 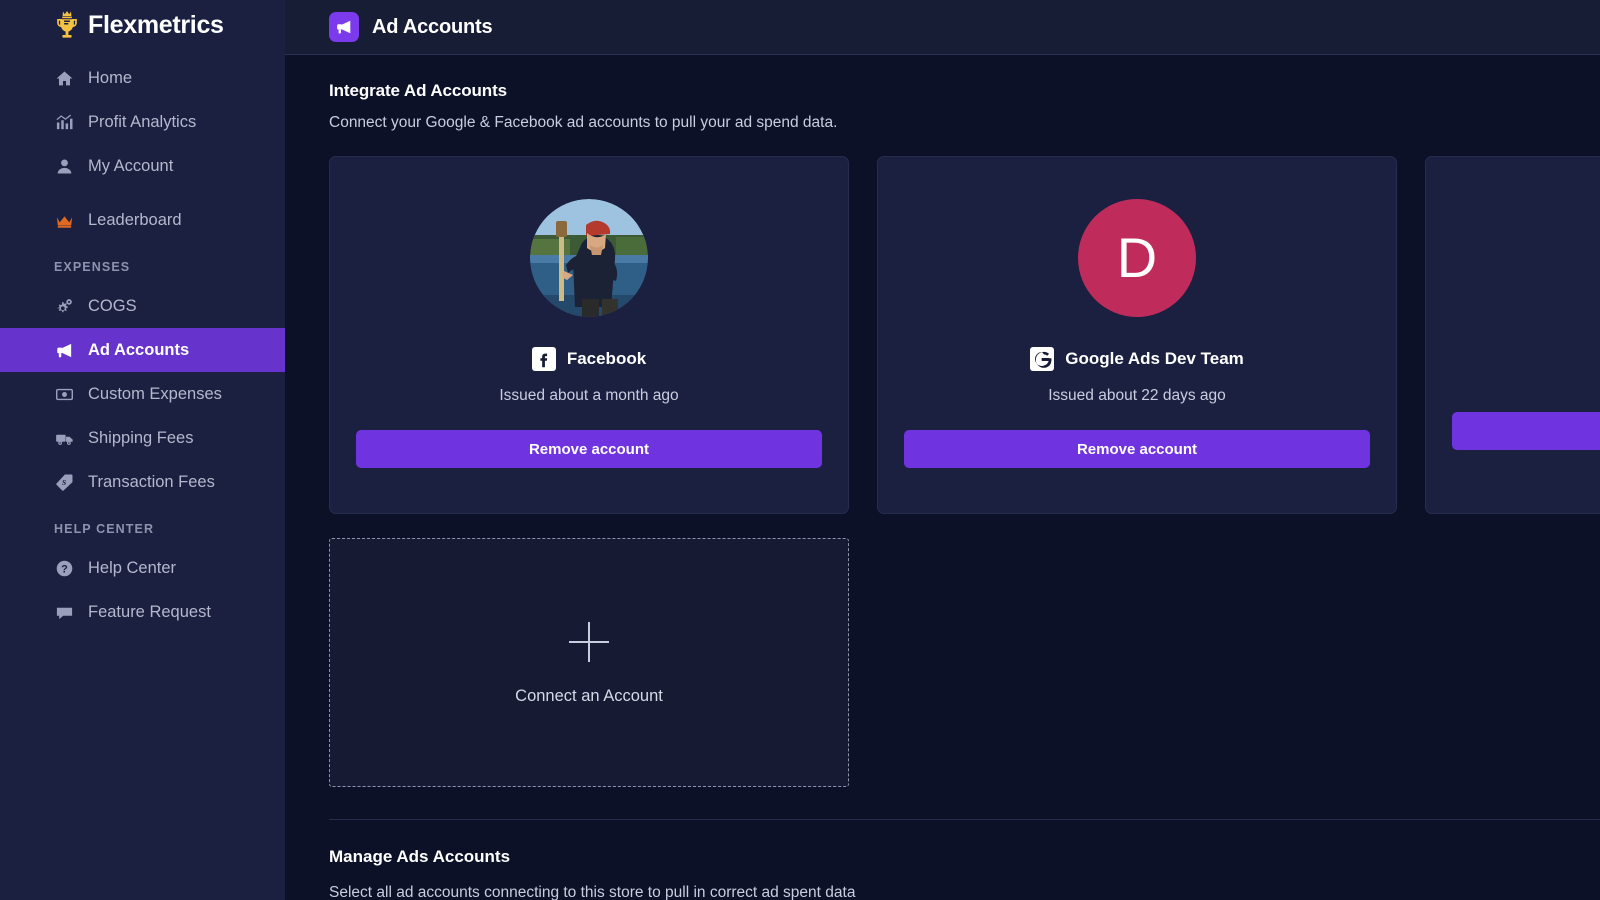 I want to click on sidebar-item-label: My Account, so click(x=131, y=165).